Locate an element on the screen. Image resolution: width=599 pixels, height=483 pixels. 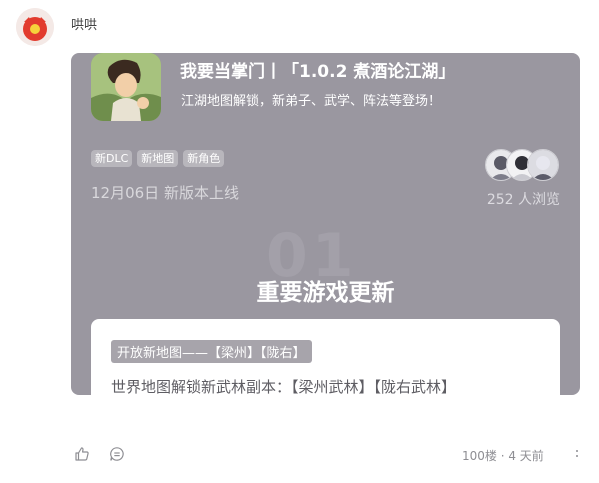
tag-new-map: 新地图 is located at coordinates (158, 158).